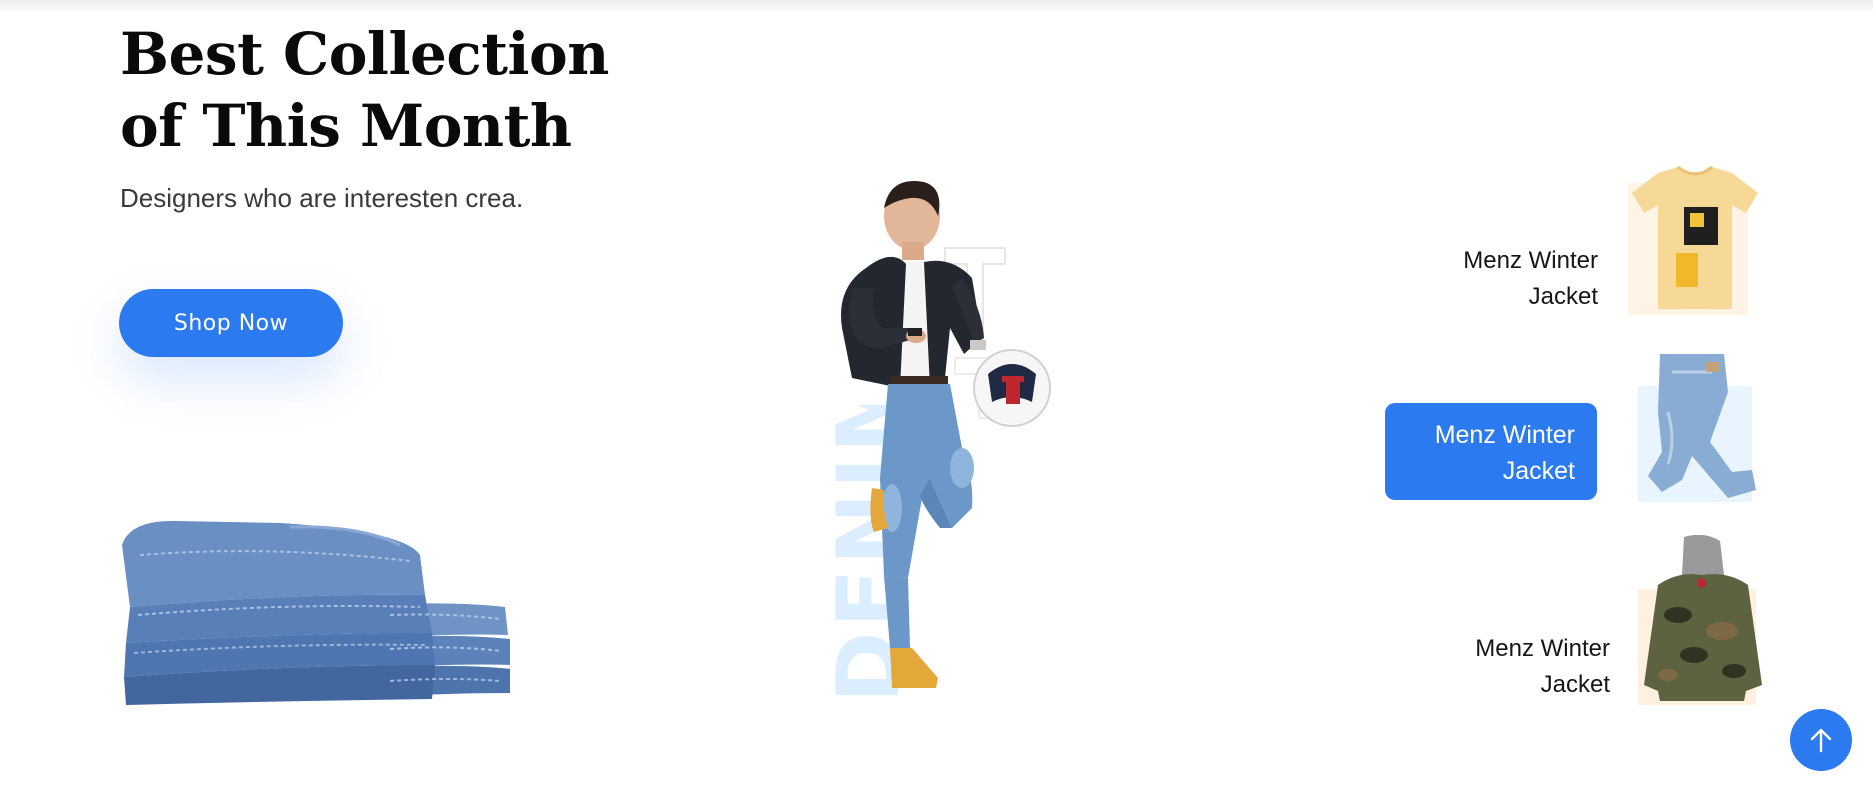  Describe the element at coordinates (364, 90) in the screenshot. I see `hero-title: Best Collection of This Month` at that location.